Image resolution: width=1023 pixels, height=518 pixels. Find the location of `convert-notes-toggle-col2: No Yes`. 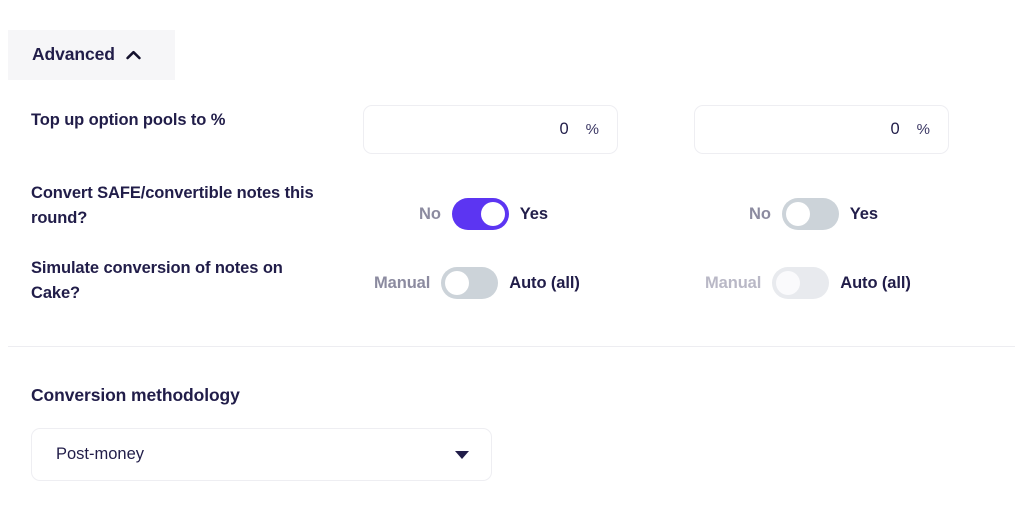

convert-notes-toggle-col2: No Yes is located at coordinates (813, 214).